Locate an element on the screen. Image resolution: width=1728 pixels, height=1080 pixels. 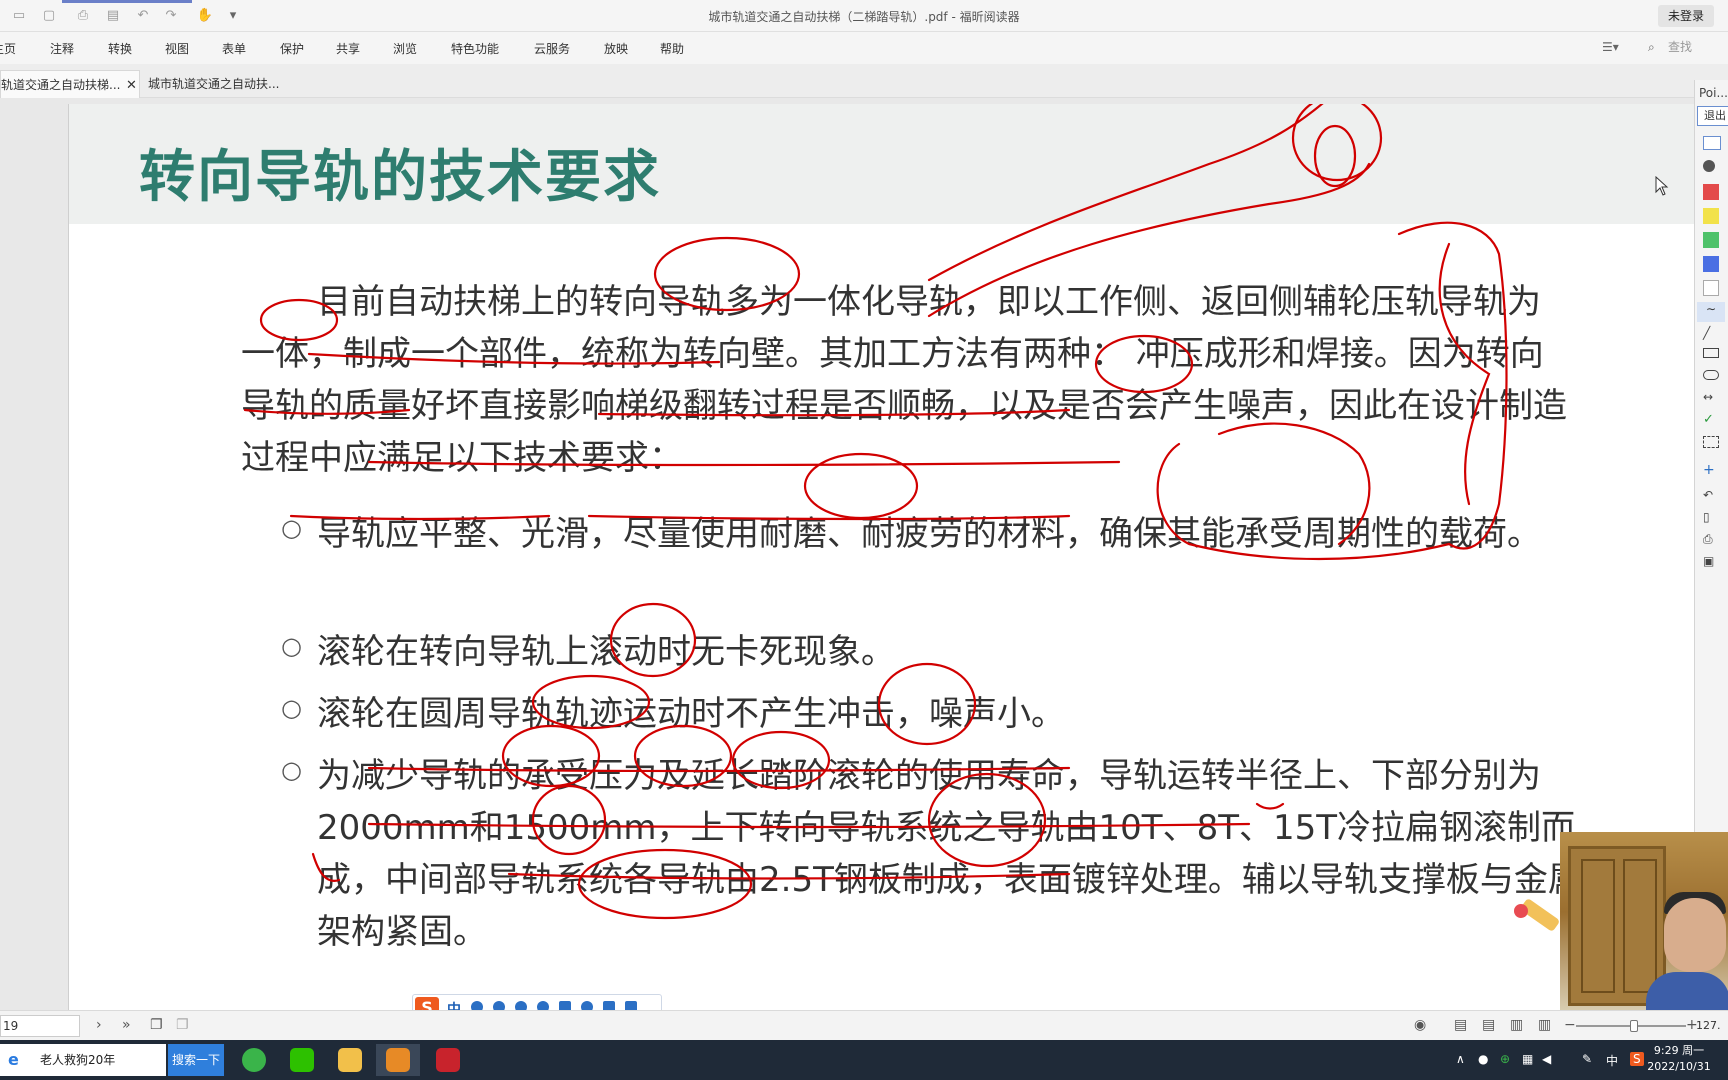
presenter-shirt is located at coordinates (1687, 991).